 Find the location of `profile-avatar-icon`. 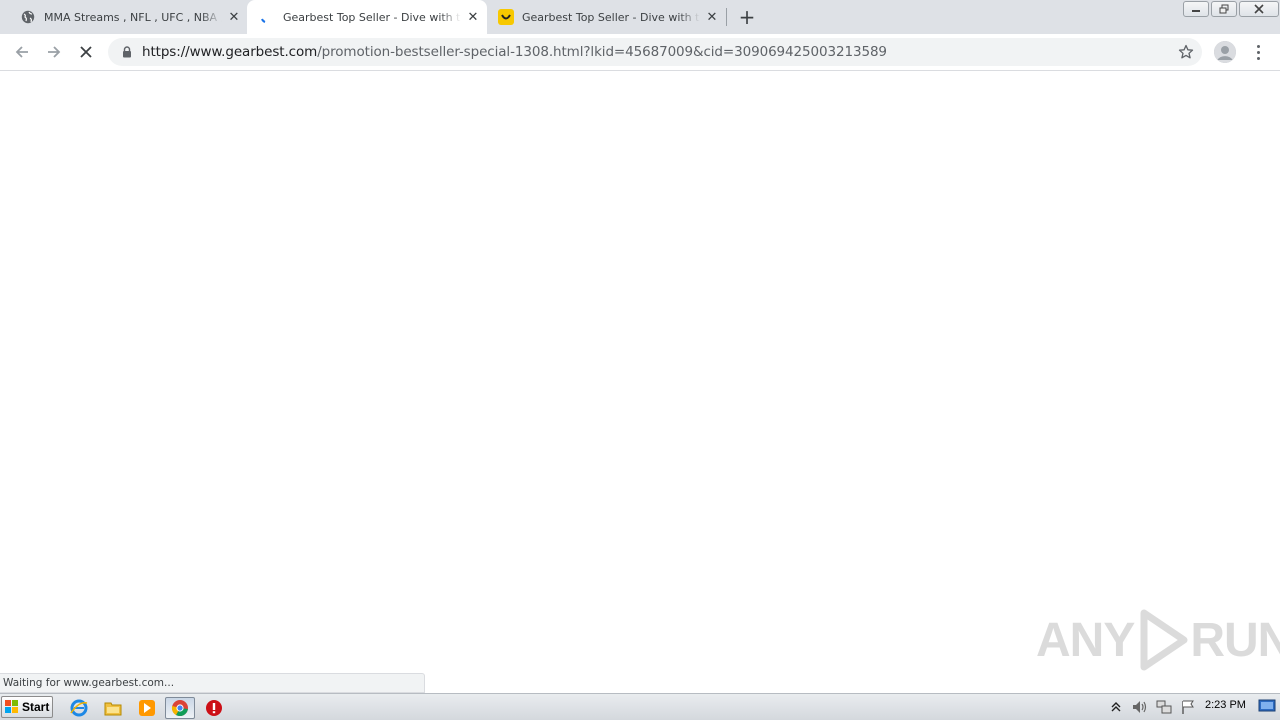

profile-avatar-icon is located at coordinates (1225, 52).